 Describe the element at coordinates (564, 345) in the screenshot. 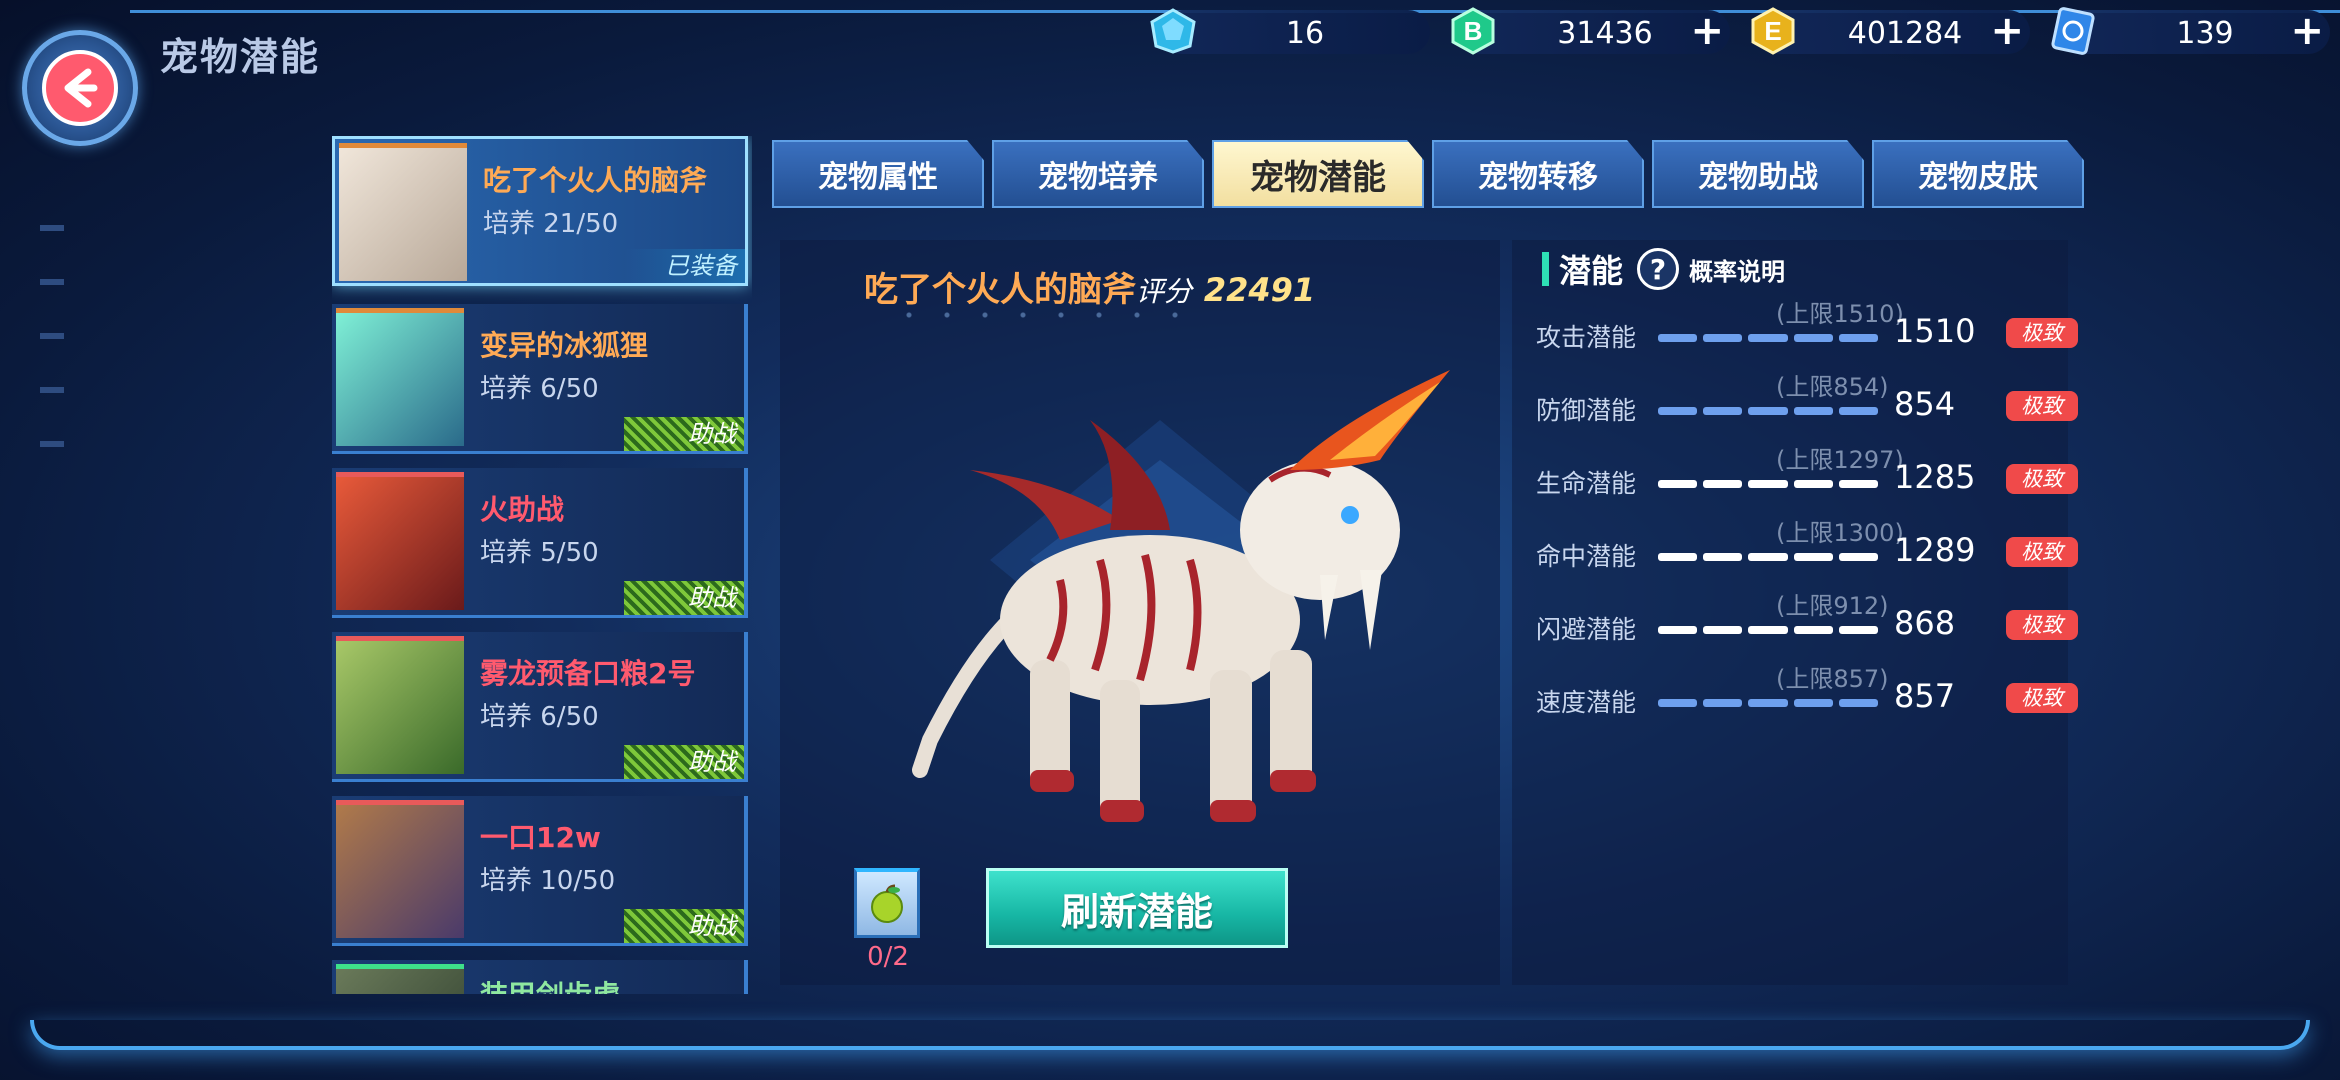

I see `pet-name: 变异的冰狐狸` at that location.